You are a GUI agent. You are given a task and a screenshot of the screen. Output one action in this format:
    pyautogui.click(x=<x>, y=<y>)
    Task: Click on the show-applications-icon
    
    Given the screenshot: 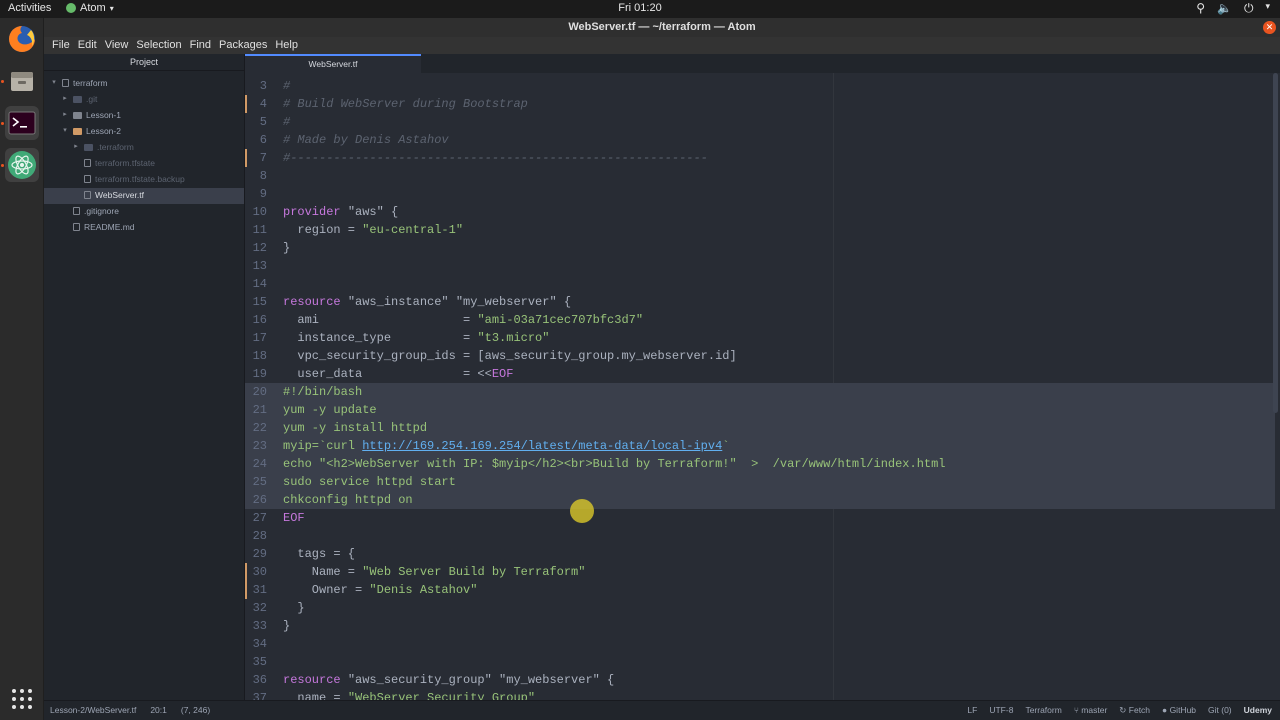 What is the action you would take?
    pyautogui.click(x=22, y=699)
    